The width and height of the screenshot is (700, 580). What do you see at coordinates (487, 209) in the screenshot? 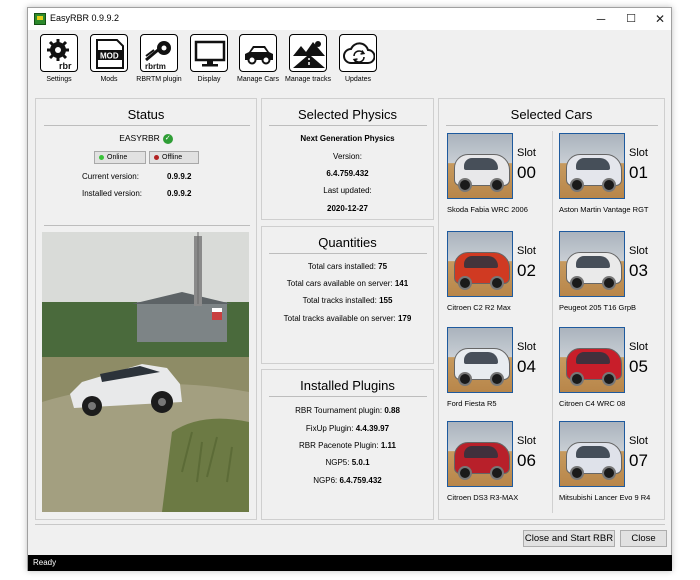
I see `car-name: Skoda Fabia WRC 2006` at bounding box center [487, 209].